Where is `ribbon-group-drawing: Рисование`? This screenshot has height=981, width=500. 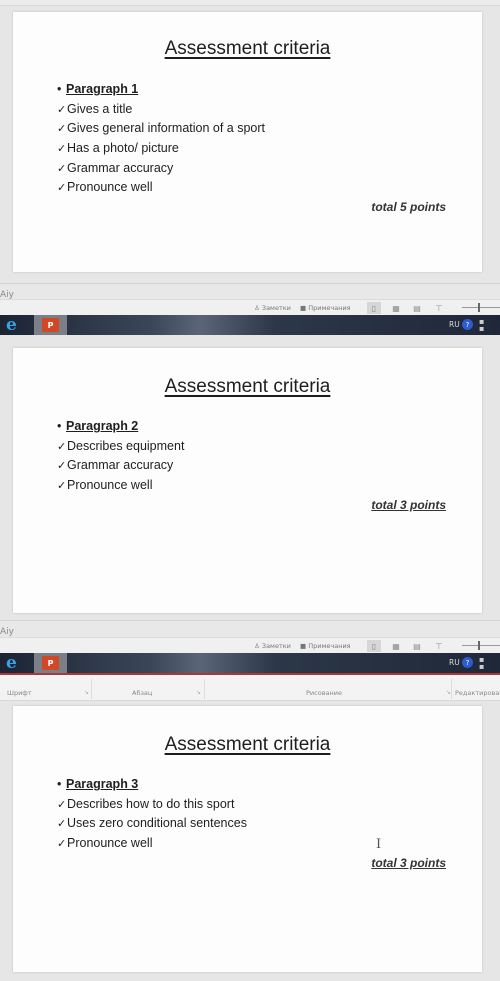 ribbon-group-drawing: Рисование is located at coordinates (324, 693).